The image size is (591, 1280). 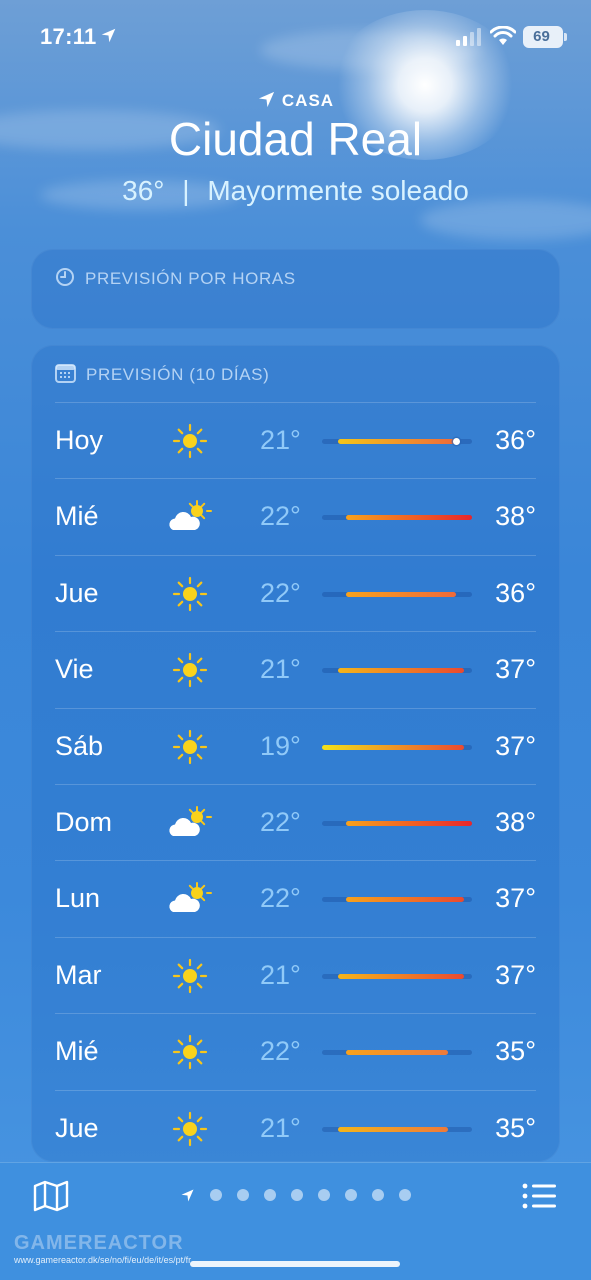 I want to click on forecast-high: 38°, so click(x=515, y=516).